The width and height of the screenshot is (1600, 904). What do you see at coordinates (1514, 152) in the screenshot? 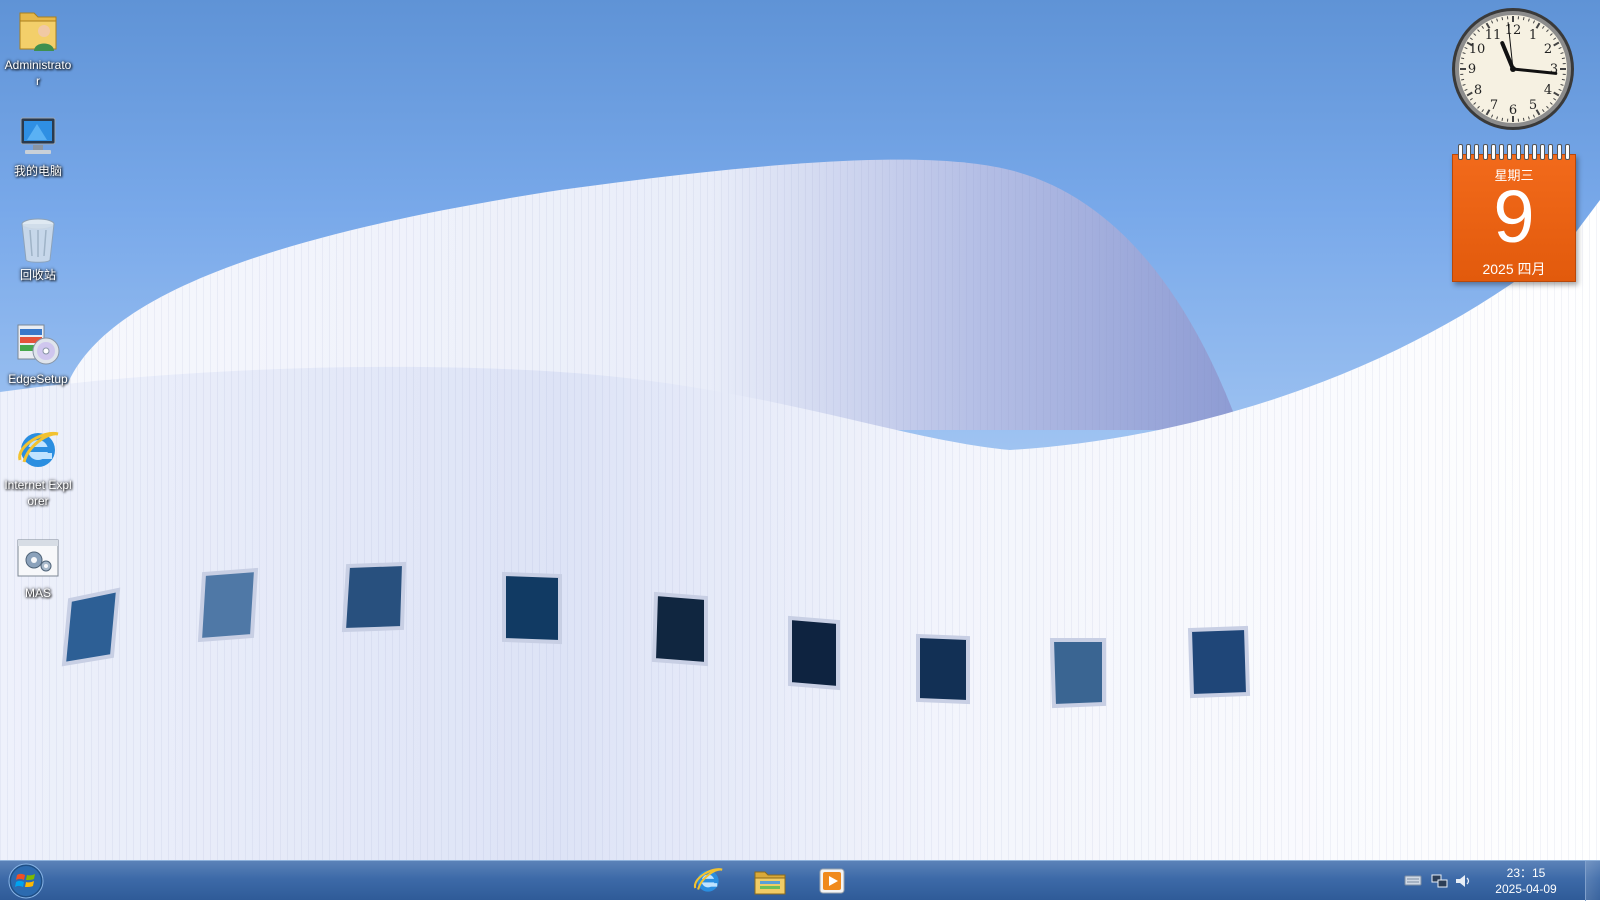
I see `calendar-rings` at bounding box center [1514, 152].